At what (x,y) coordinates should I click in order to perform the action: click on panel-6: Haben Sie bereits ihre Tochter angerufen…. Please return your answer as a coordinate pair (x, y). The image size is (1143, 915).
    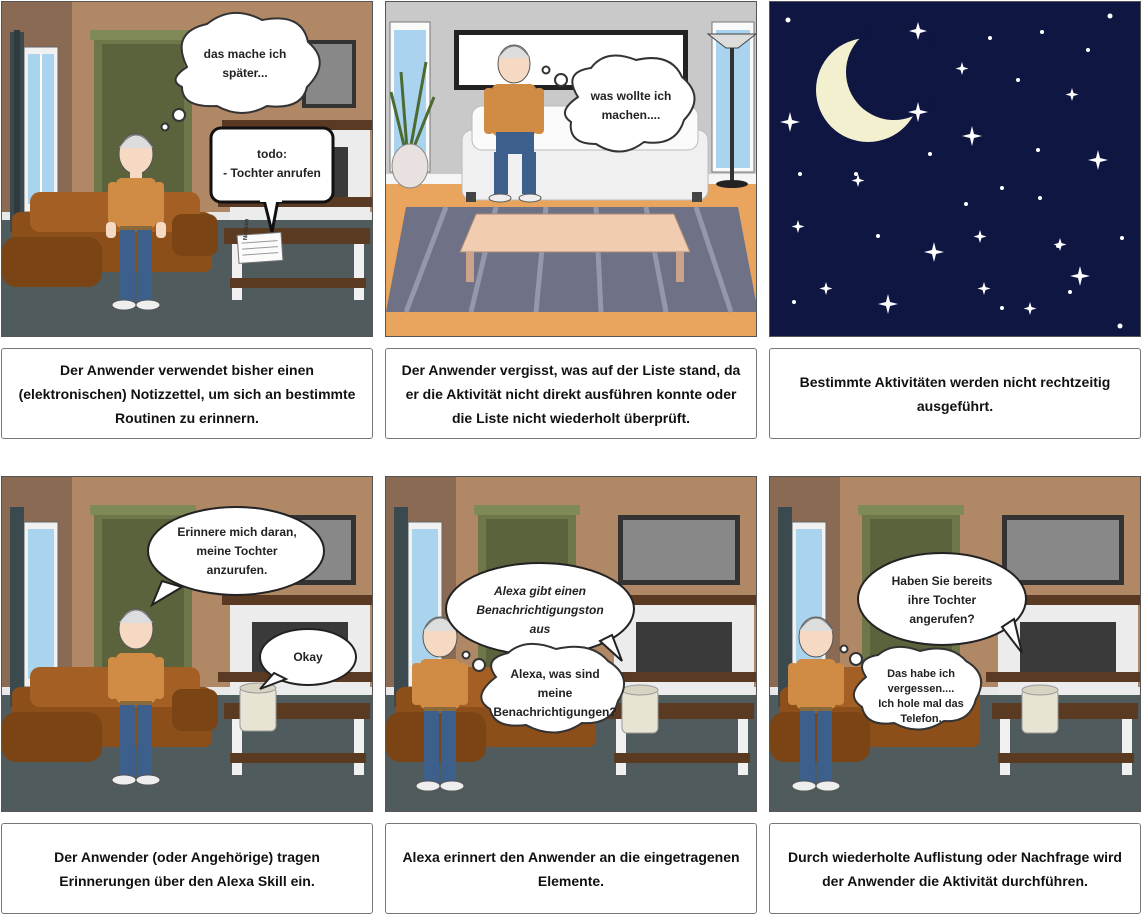
    Looking at the image, I should click on (955, 644).